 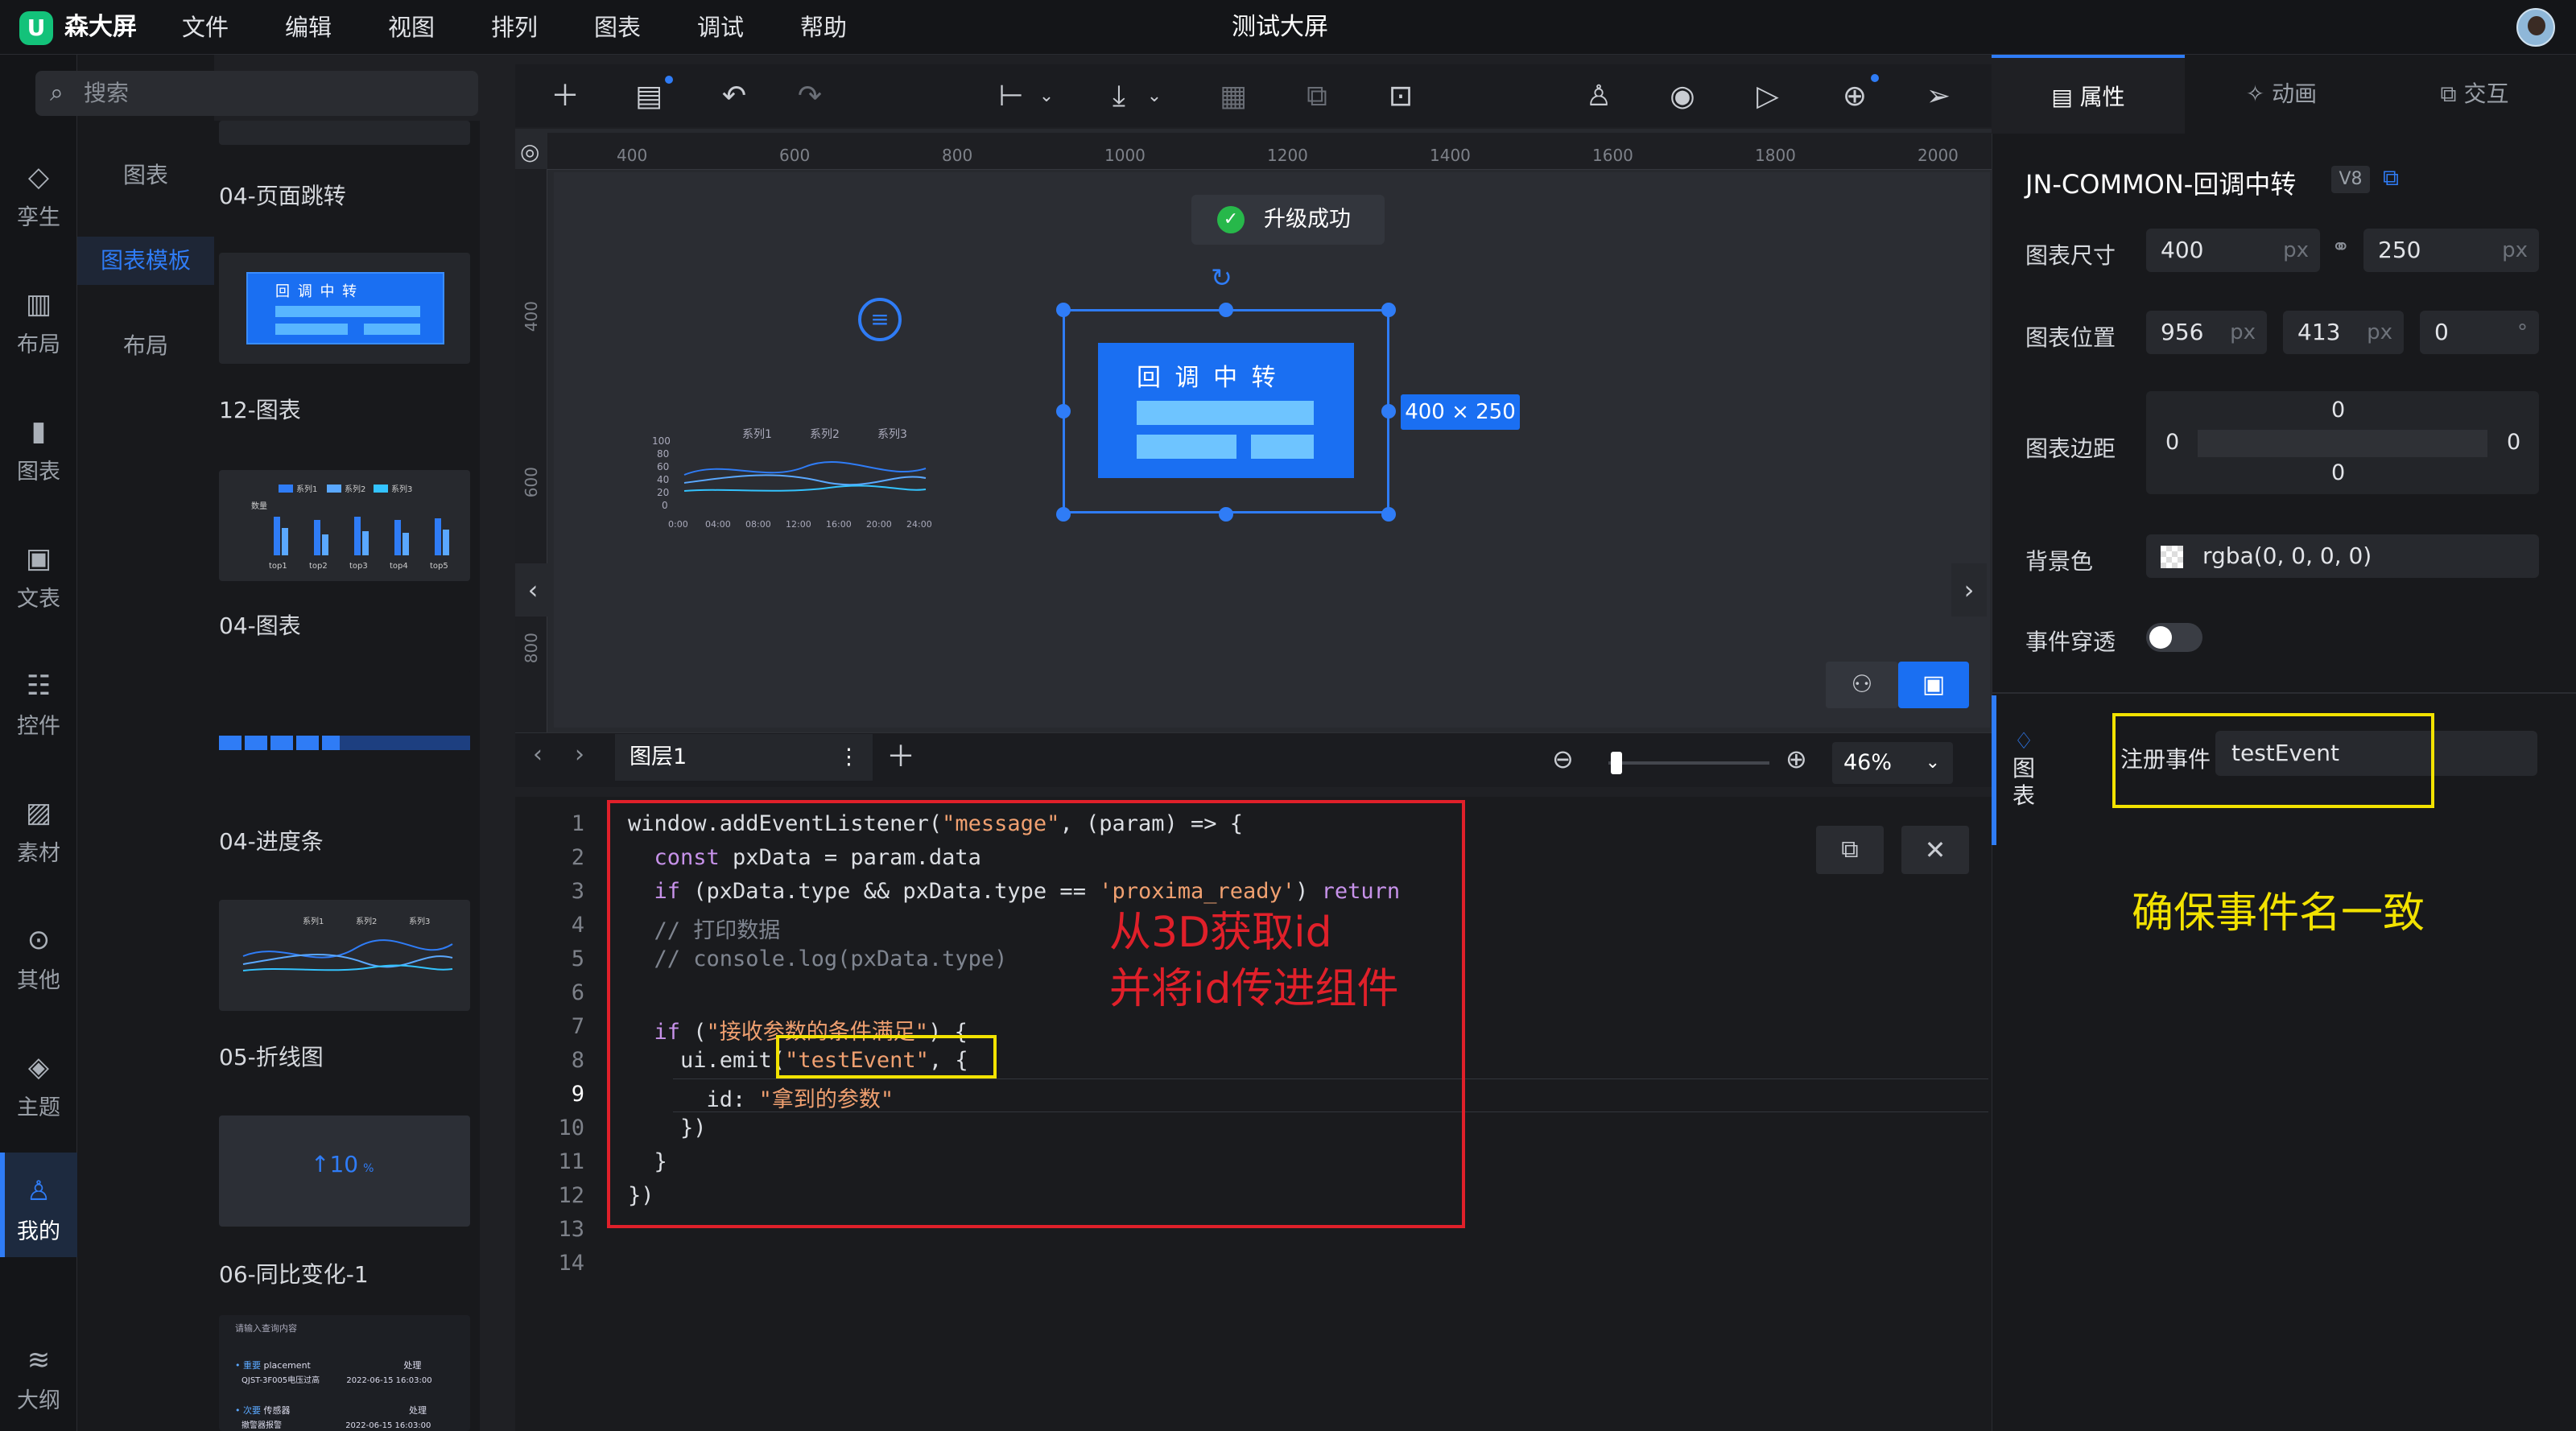 I want to click on publish-icon: ⊕, so click(x=1854, y=96).